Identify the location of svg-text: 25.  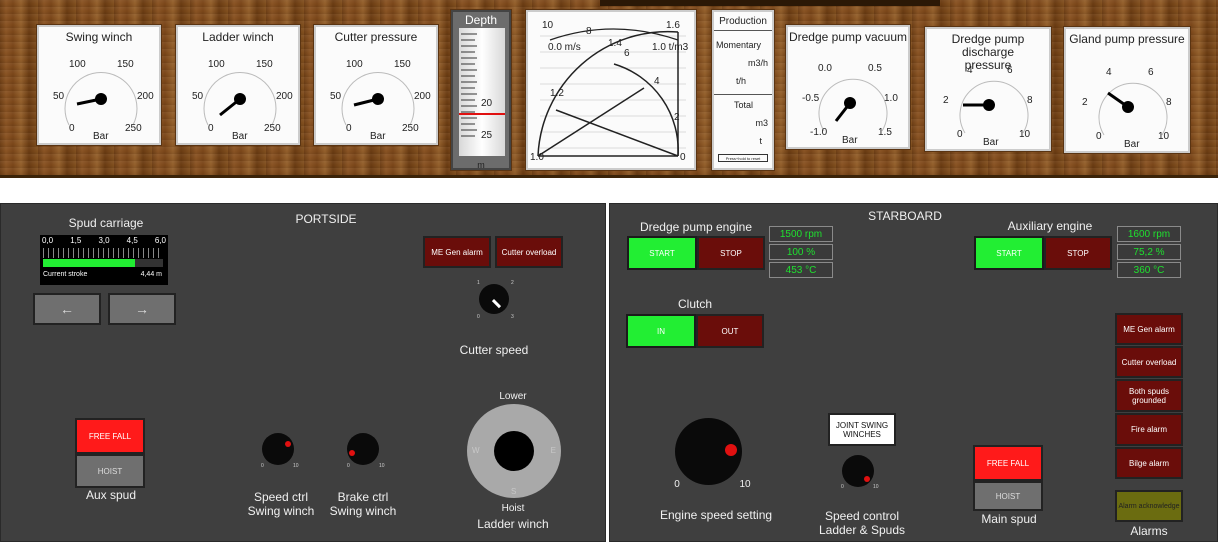
(487, 135).